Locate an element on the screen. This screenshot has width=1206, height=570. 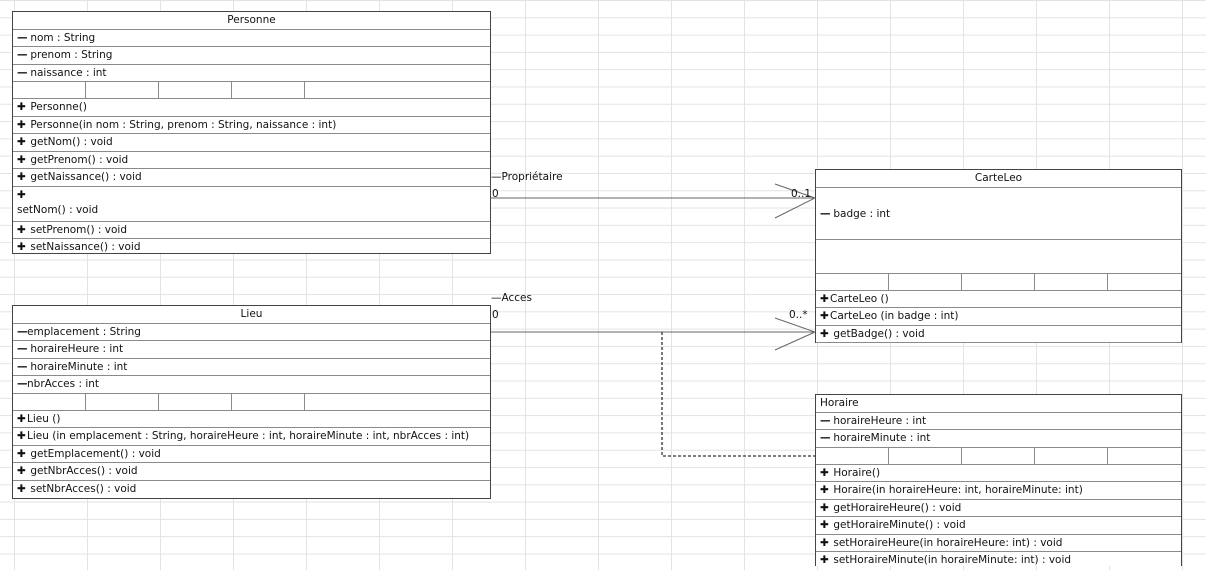
acces-arrowhead is located at coordinates (795, 334).